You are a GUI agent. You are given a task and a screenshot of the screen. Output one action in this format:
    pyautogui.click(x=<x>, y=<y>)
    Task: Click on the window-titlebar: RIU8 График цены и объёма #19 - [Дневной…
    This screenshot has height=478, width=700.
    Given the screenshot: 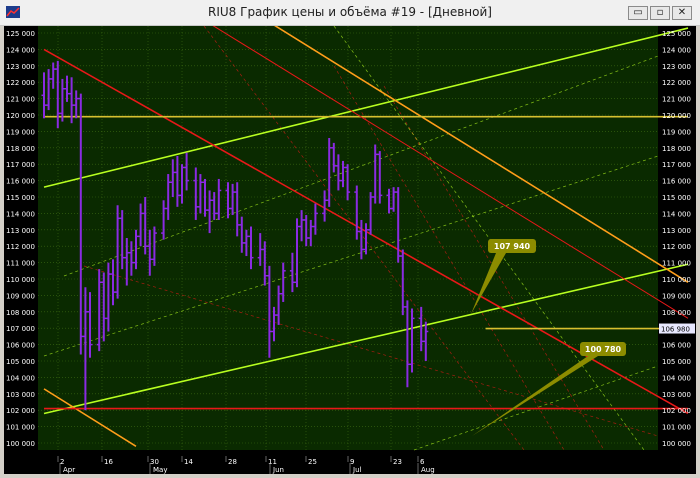 What is the action you would take?
    pyautogui.click(x=350, y=13)
    